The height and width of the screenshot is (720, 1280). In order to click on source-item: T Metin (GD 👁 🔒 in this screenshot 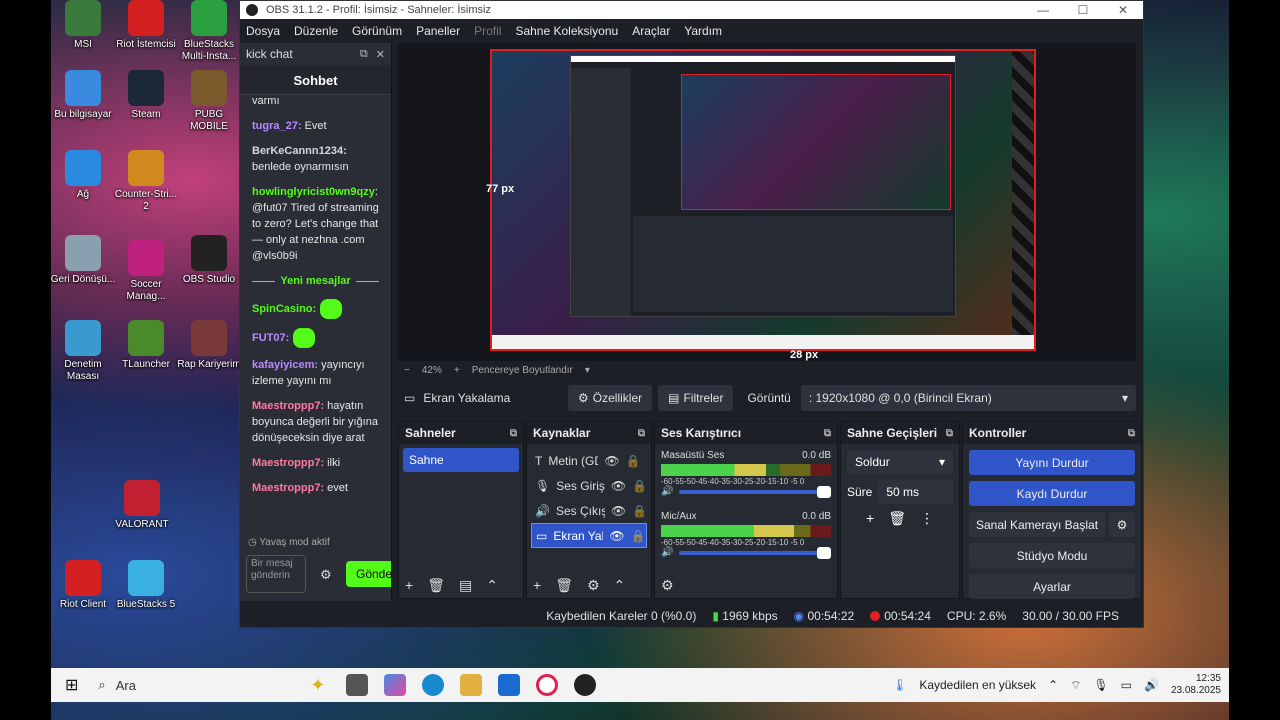, I will do `click(589, 460)`.